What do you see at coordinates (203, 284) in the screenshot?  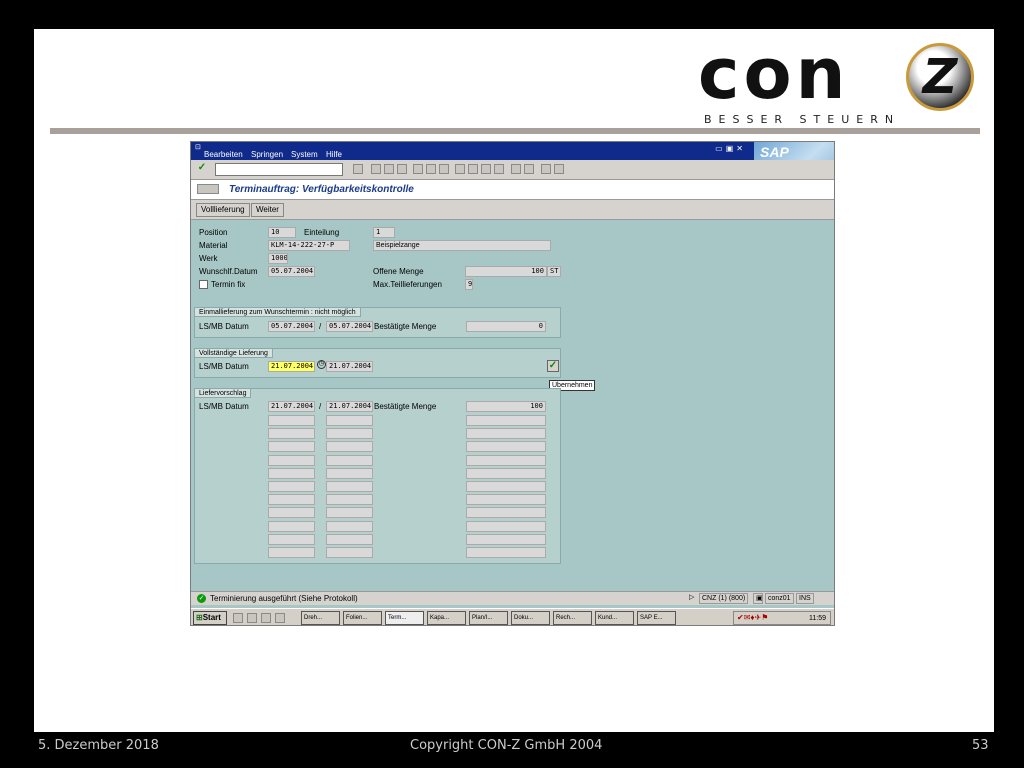 I see `fixed-date-checkbox` at bounding box center [203, 284].